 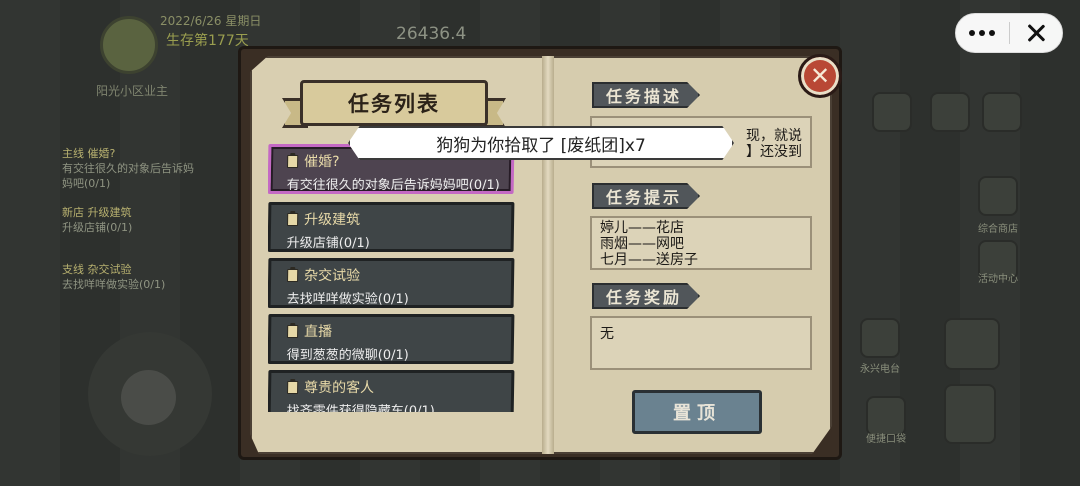 I want to click on side-quest-desc: 去找咩咩做实验(0/1), so click(x=114, y=284).